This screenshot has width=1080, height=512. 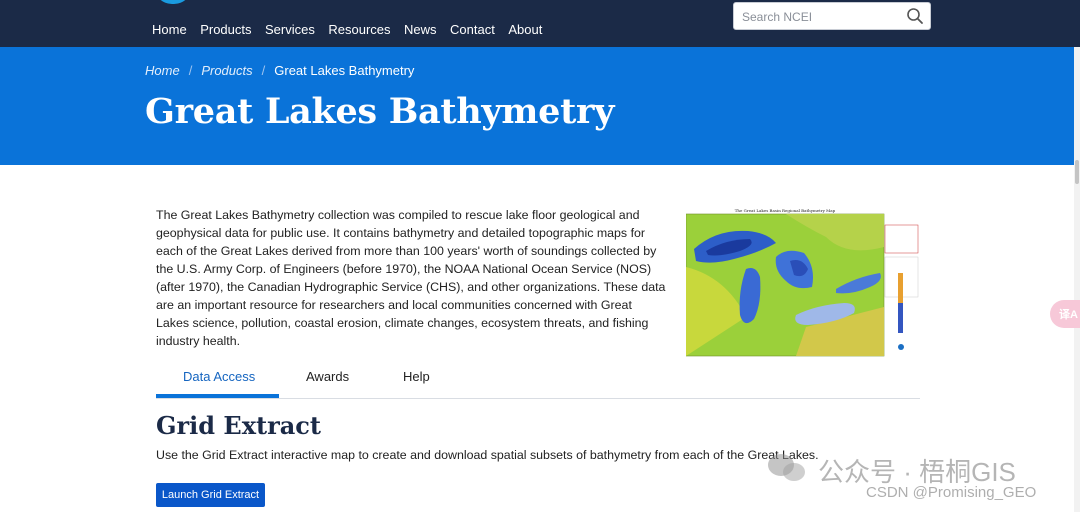 What do you see at coordinates (217, 396) in the screenshot?
I see `active-tab-indicator` at bounding box center [217, 396].